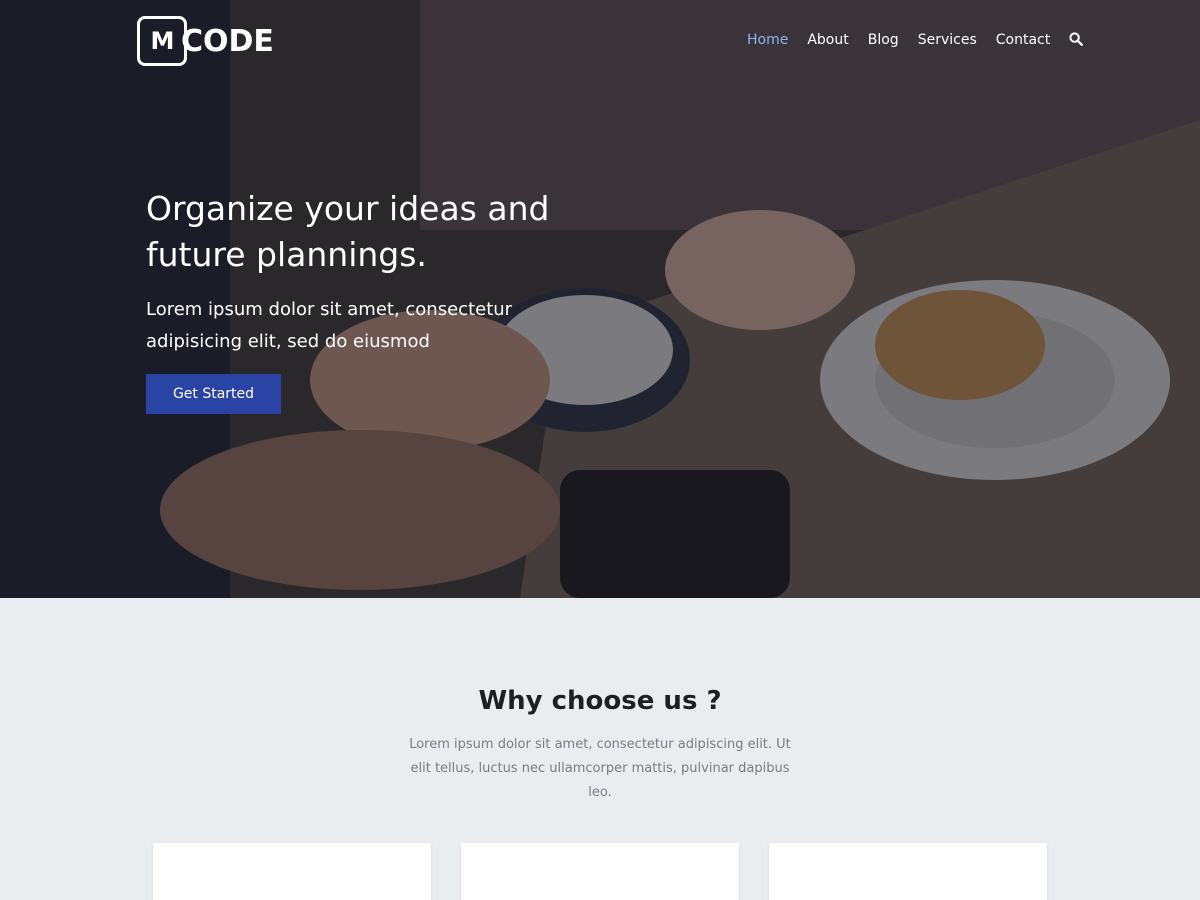 This screenshot has height=900, width=1200. What do you see at coordinates (1077, 40) in the screenshot?
I see `search-icon` at bounding box center [1077, 40].